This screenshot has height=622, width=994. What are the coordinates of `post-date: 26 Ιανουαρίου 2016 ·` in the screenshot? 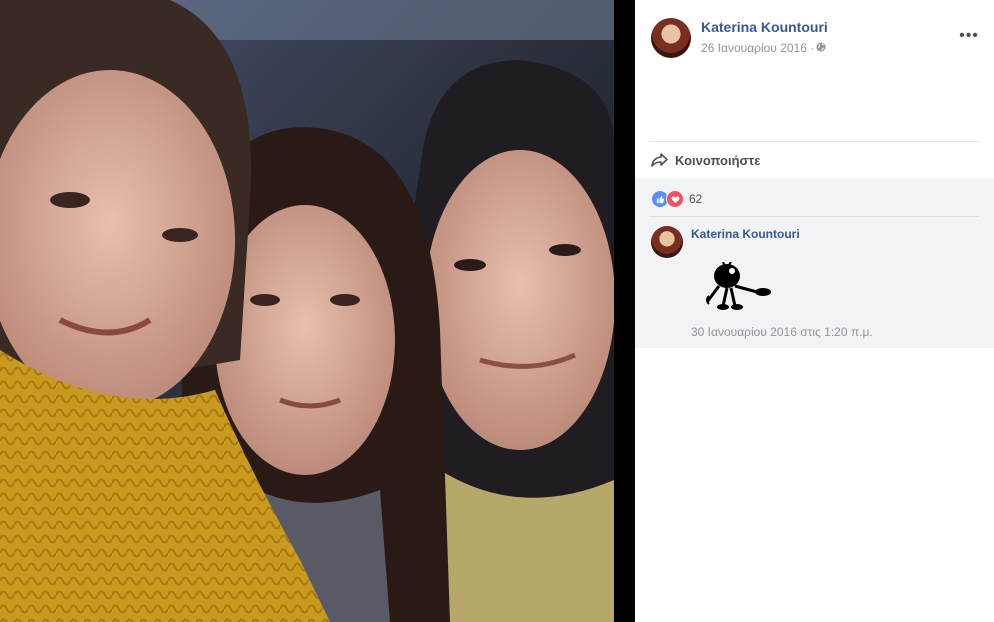 It's located at (757, 48).